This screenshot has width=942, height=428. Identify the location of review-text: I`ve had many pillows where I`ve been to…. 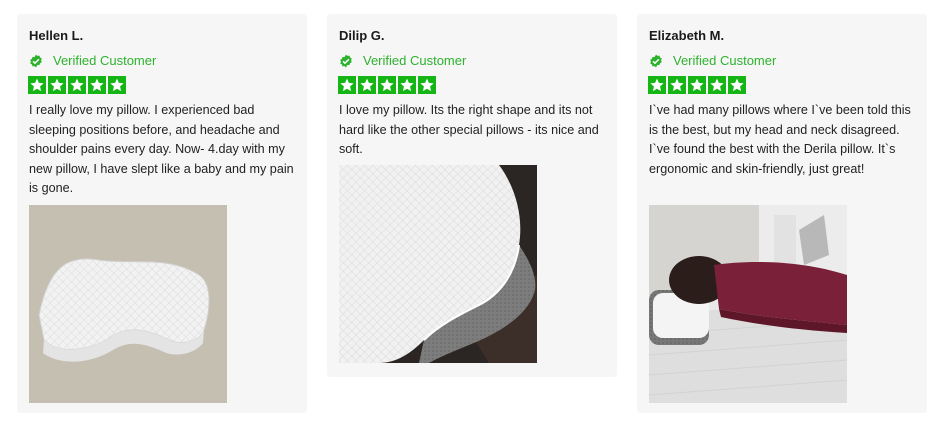
(780, 139).